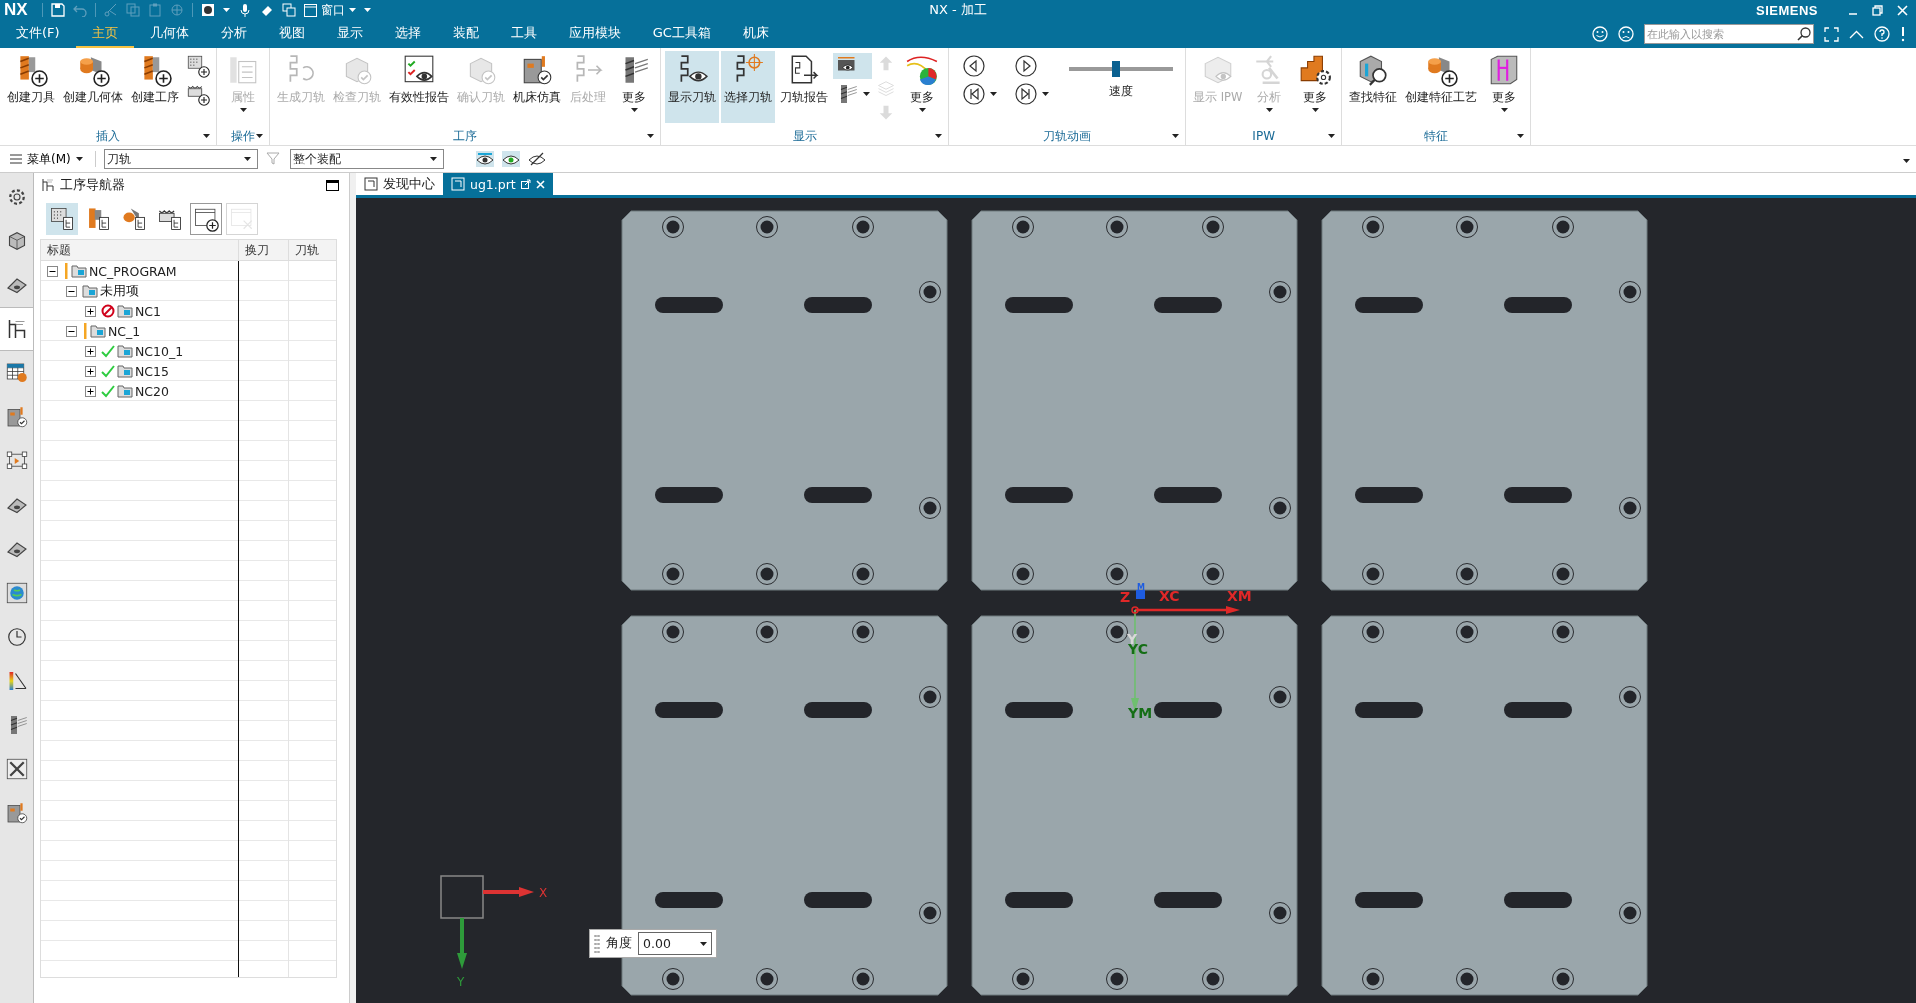 This screenshot has height=1003, width=1916. Describe the element at coordinates (1804, 34) in the screenshot. I see `search-icon` at that location.